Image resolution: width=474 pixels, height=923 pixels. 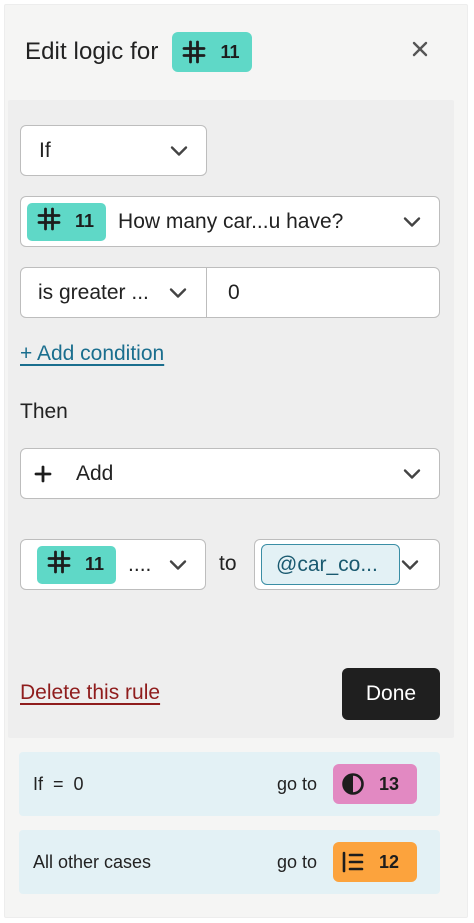 I want to click on if-select: If, so click(x=113, y=150).